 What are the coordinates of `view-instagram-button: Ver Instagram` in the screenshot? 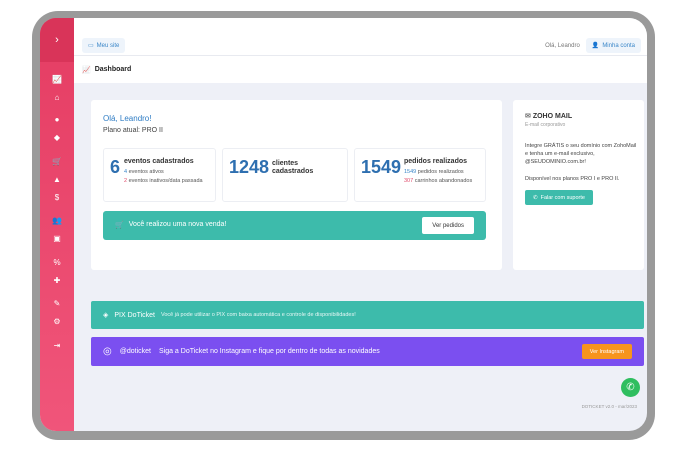 It's located at (606, 351).